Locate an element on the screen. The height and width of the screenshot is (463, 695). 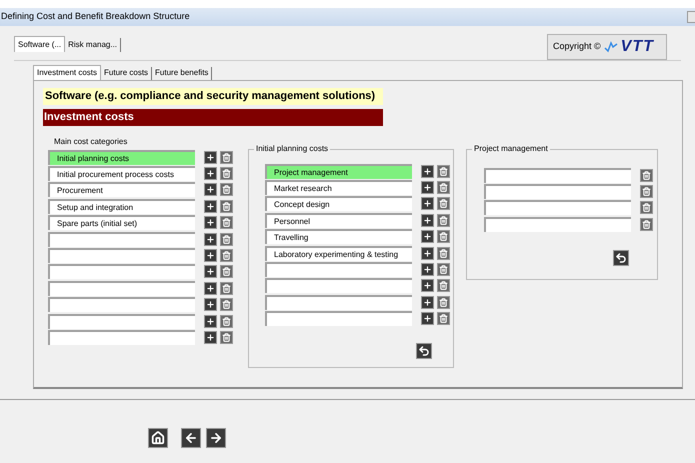
tab: Future costs is located at coordinates (126, 73).